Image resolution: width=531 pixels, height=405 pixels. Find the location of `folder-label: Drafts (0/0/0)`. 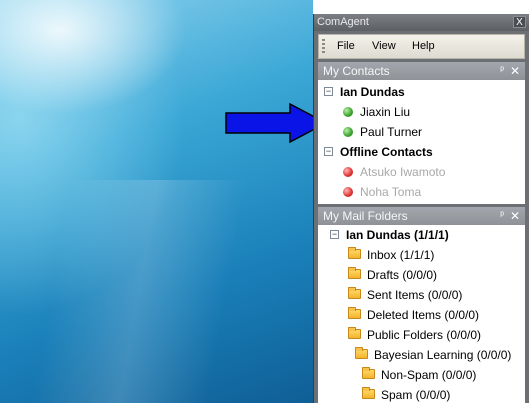

folder-label: Drafts (0/0/0) is located at coordinates (402, 275).